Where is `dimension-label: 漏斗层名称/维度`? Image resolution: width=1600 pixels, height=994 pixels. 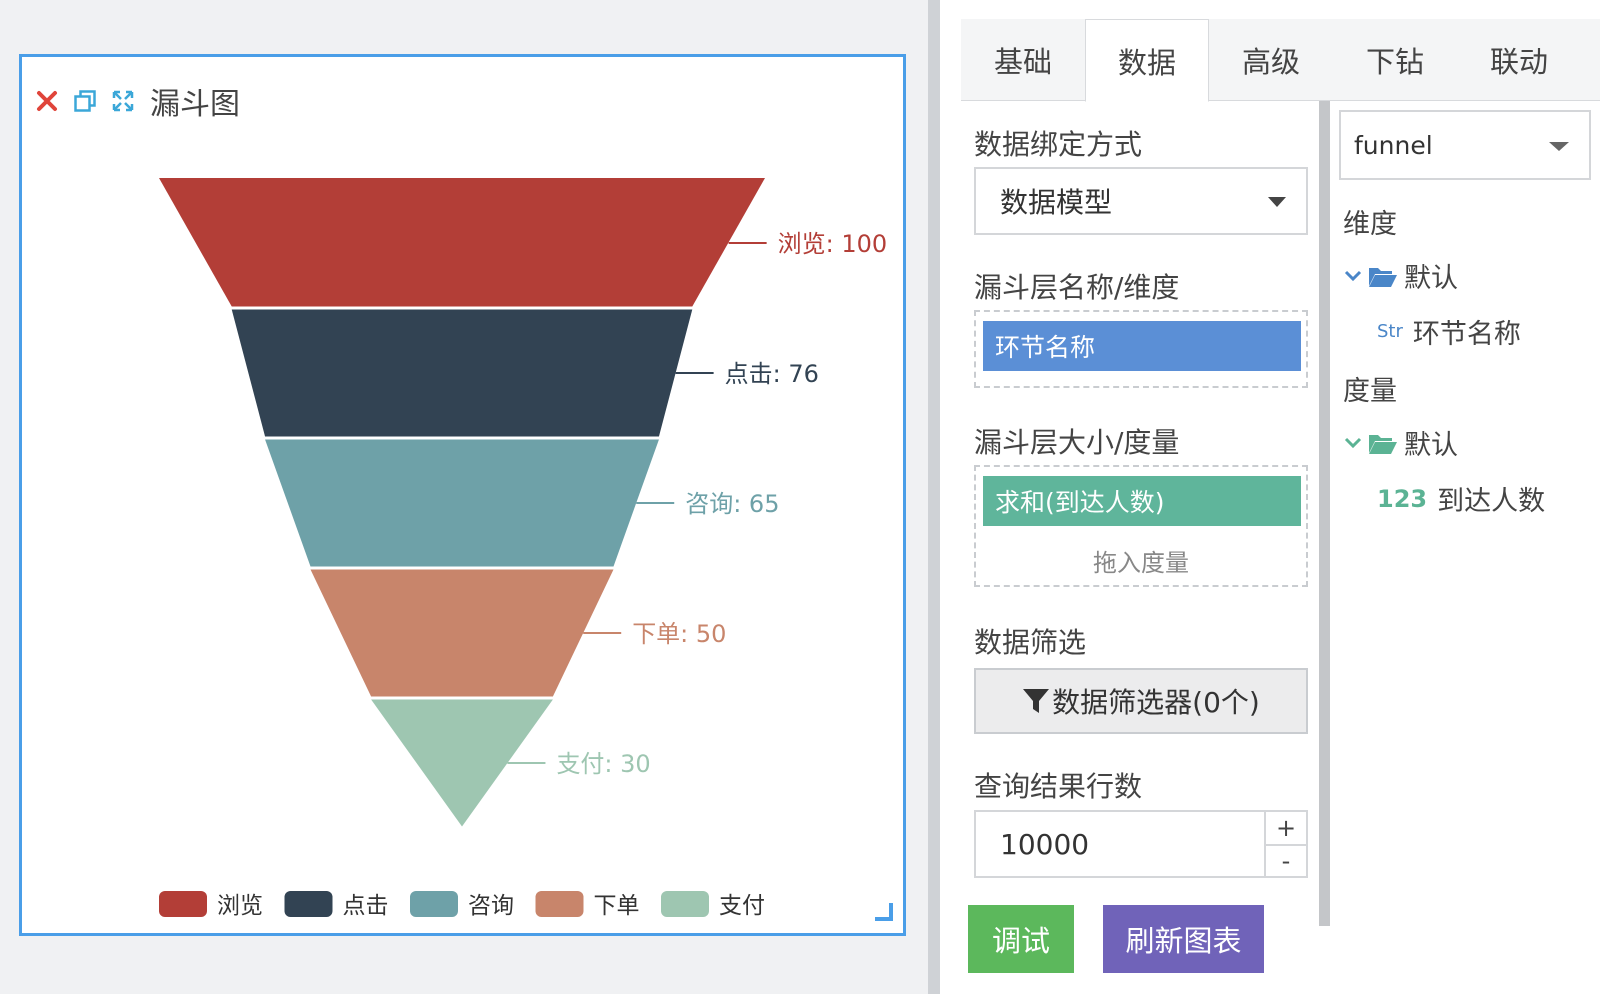
dimension-label: 漏斗层名称/维度 is located at coordinates (1077, 287).